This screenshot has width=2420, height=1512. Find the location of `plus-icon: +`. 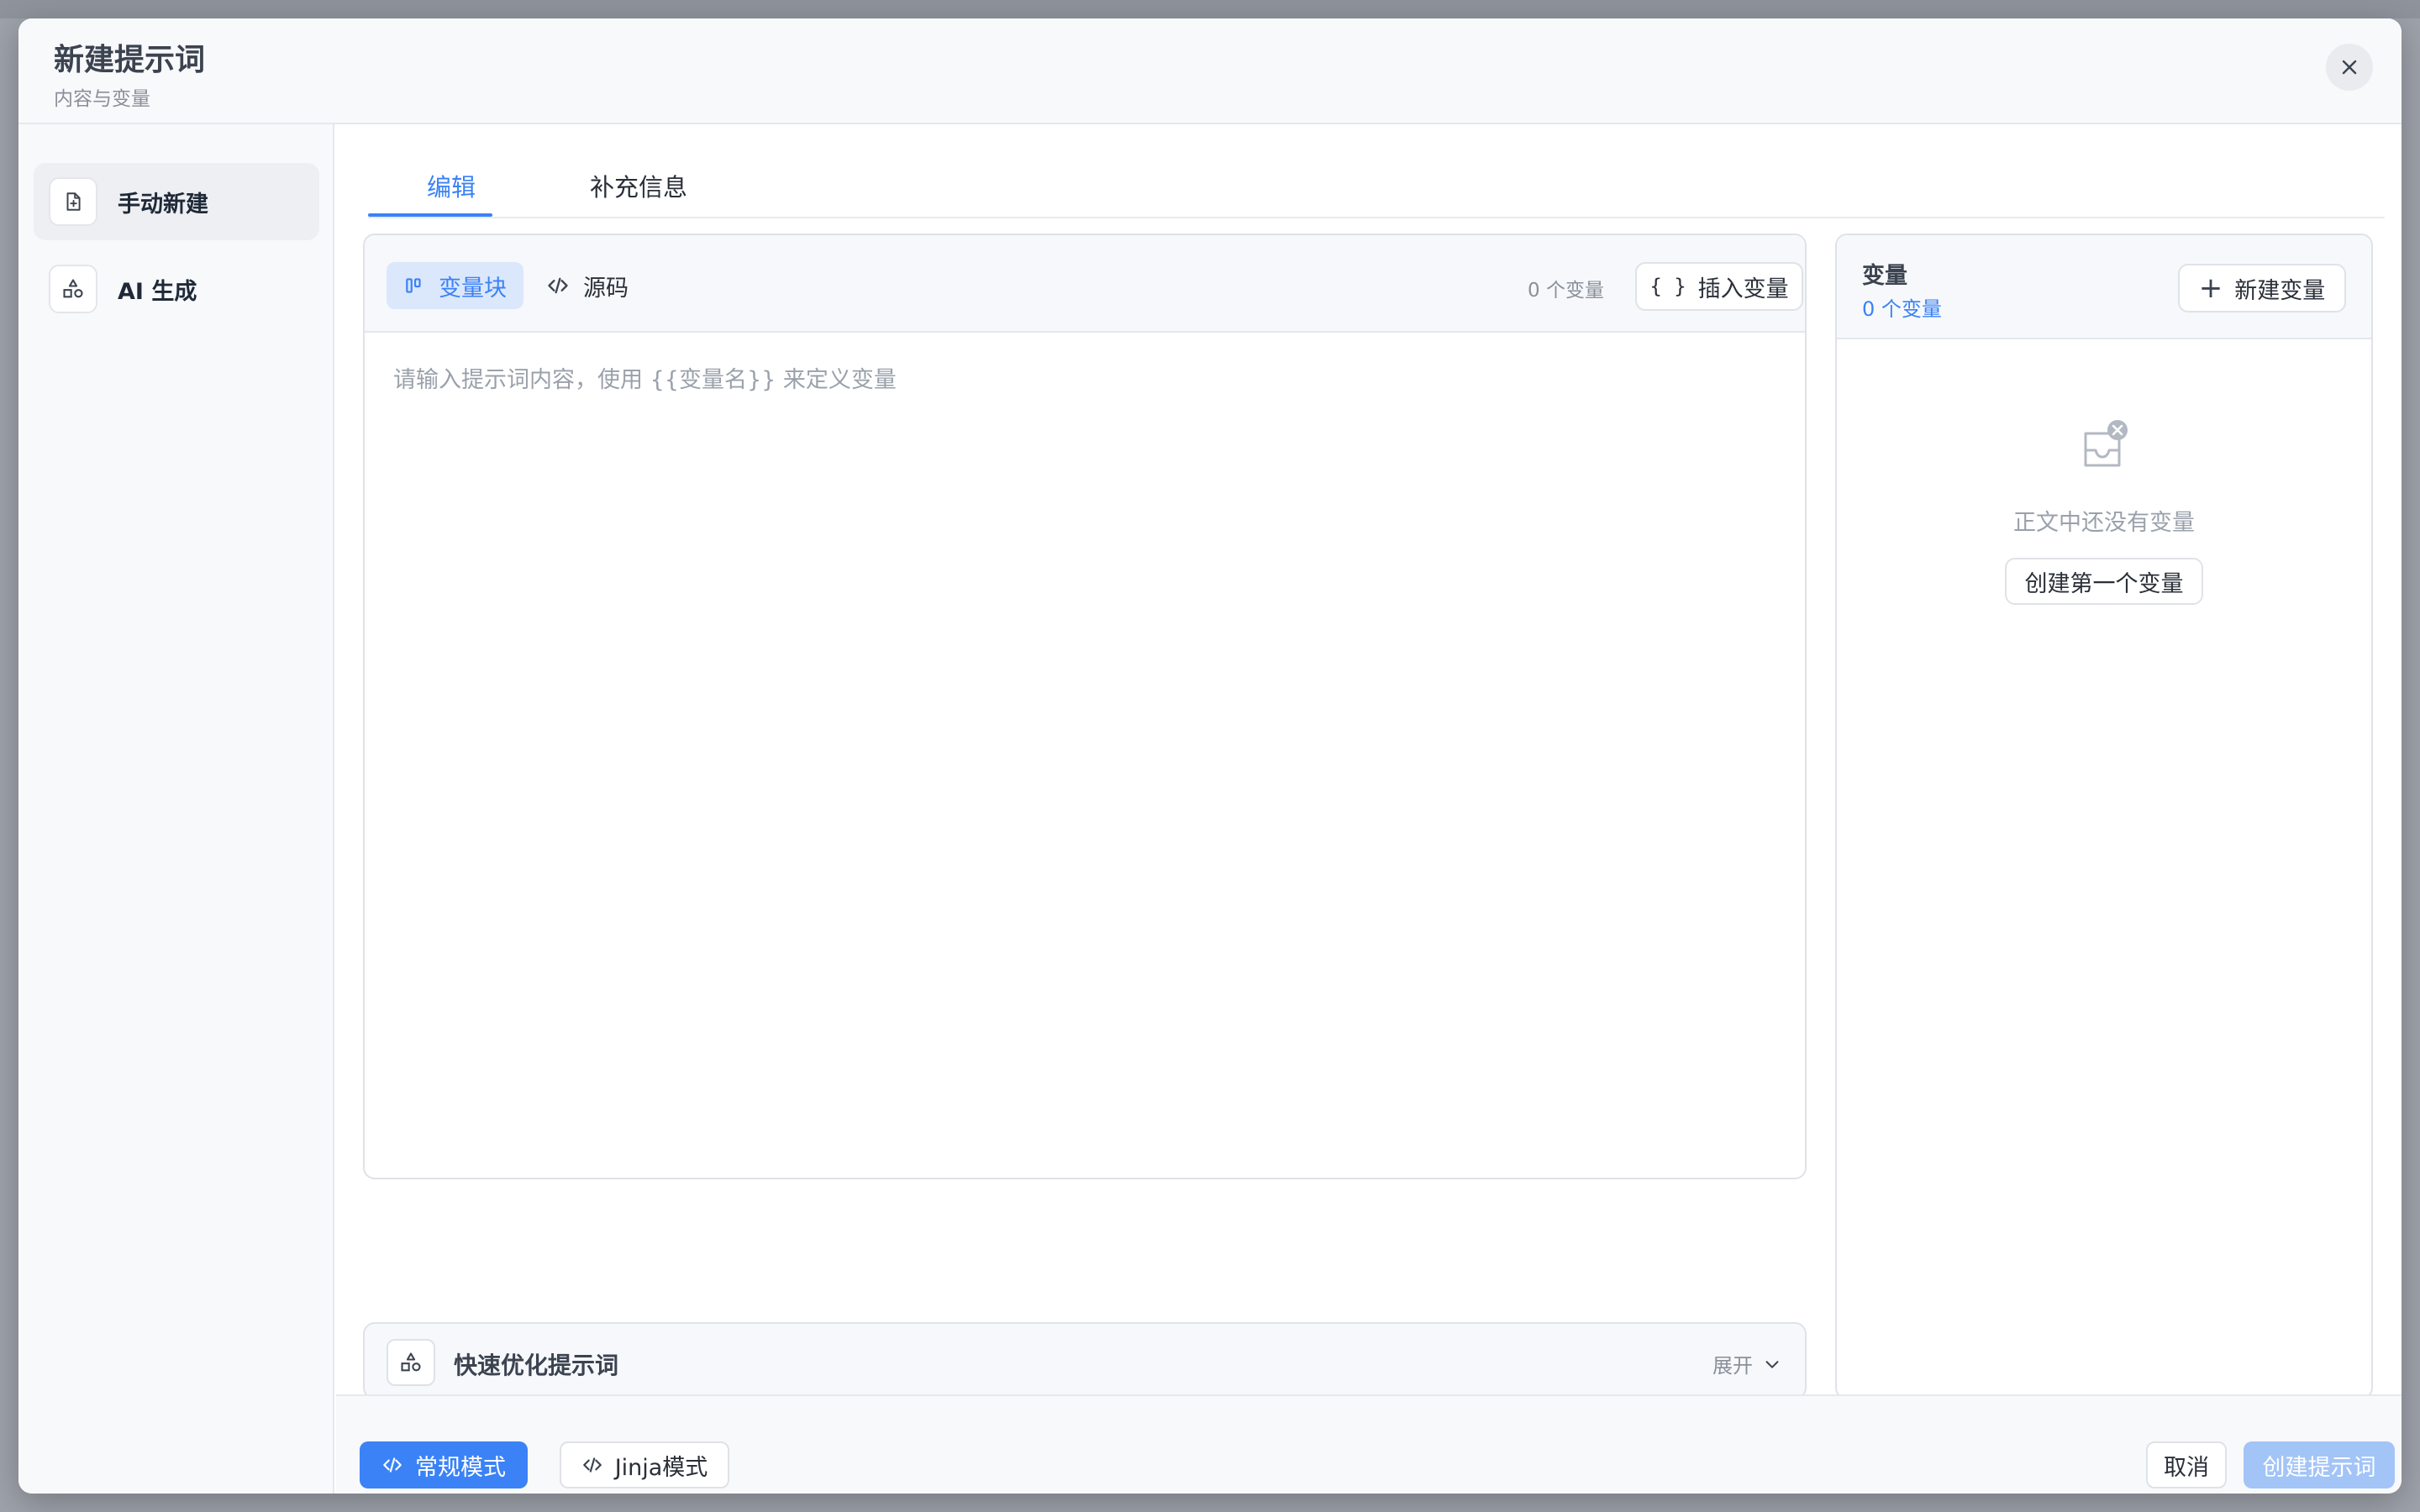

plus-icon: + is located at coordinates (2210, 288).